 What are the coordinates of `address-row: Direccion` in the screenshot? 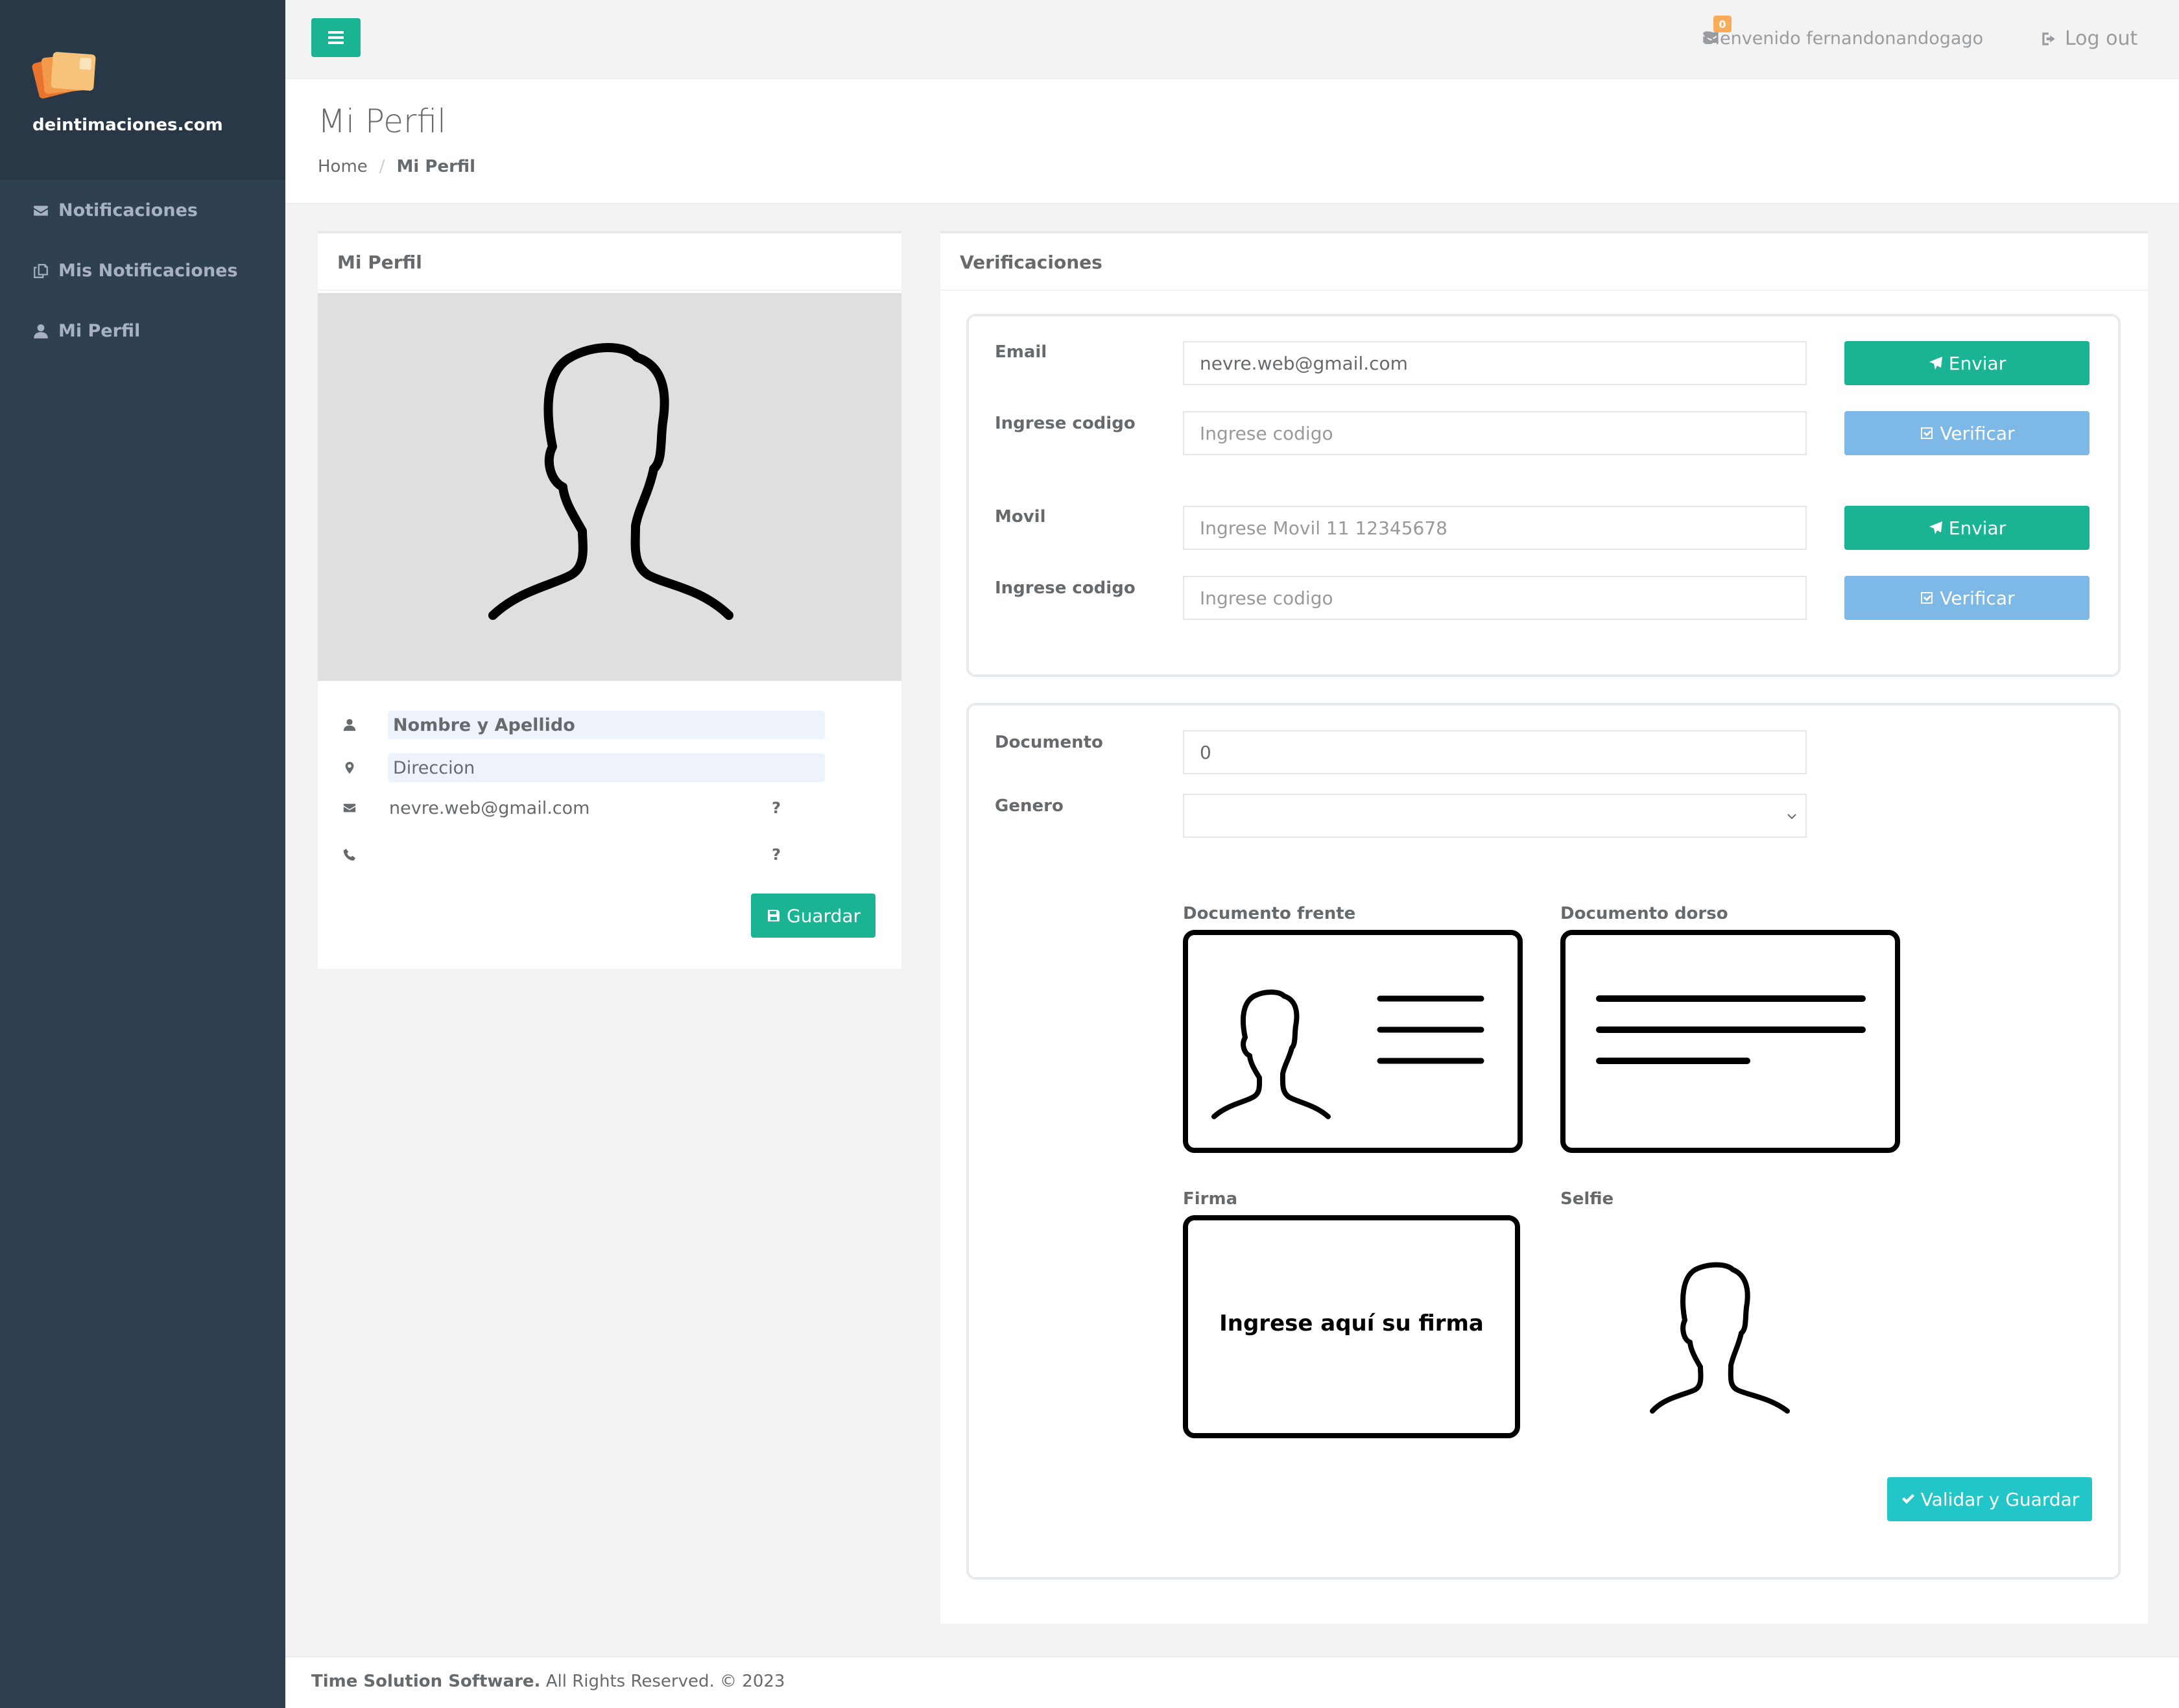 It's located at (609, 767).